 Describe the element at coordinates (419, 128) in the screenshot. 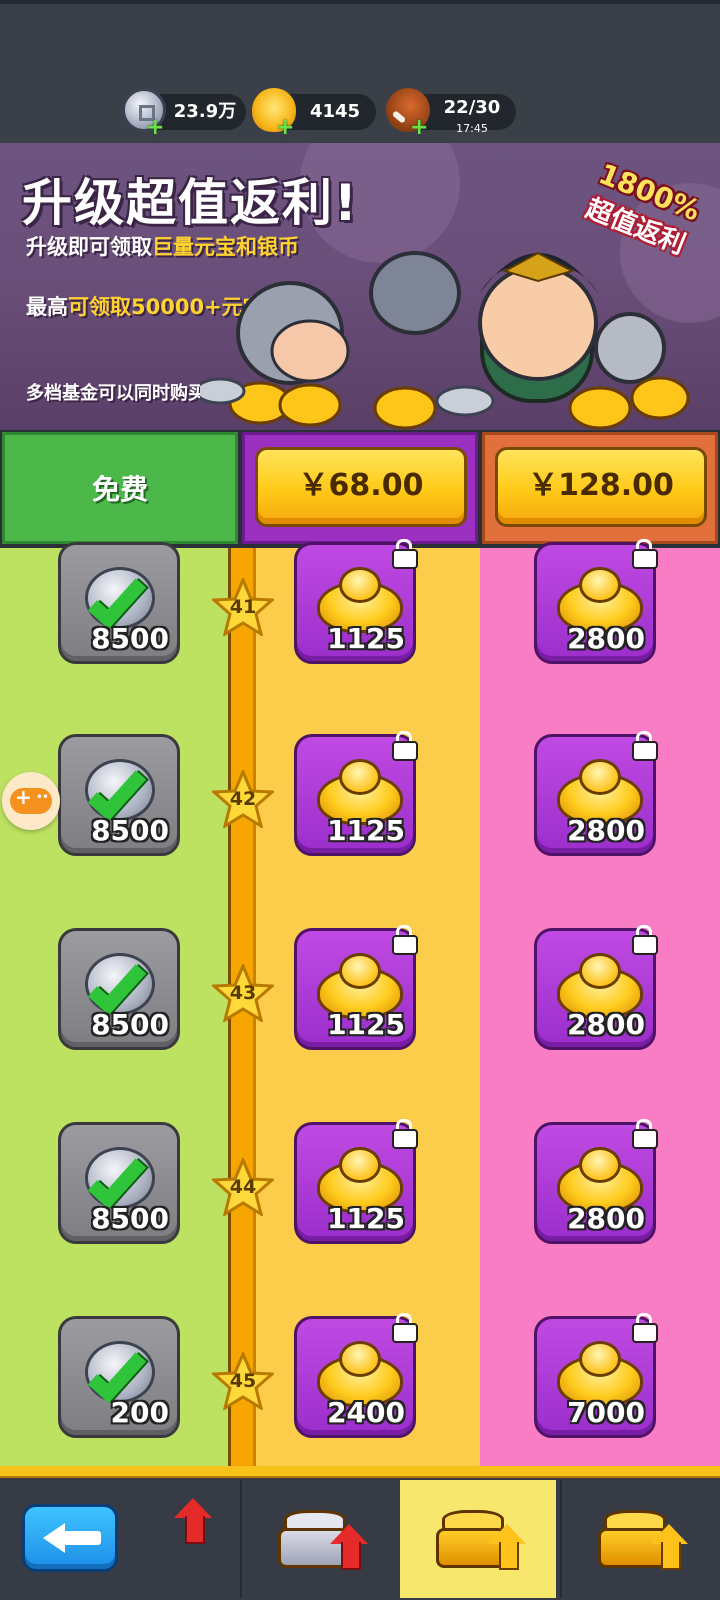

I see `add-stamina-icon: +` at that location.